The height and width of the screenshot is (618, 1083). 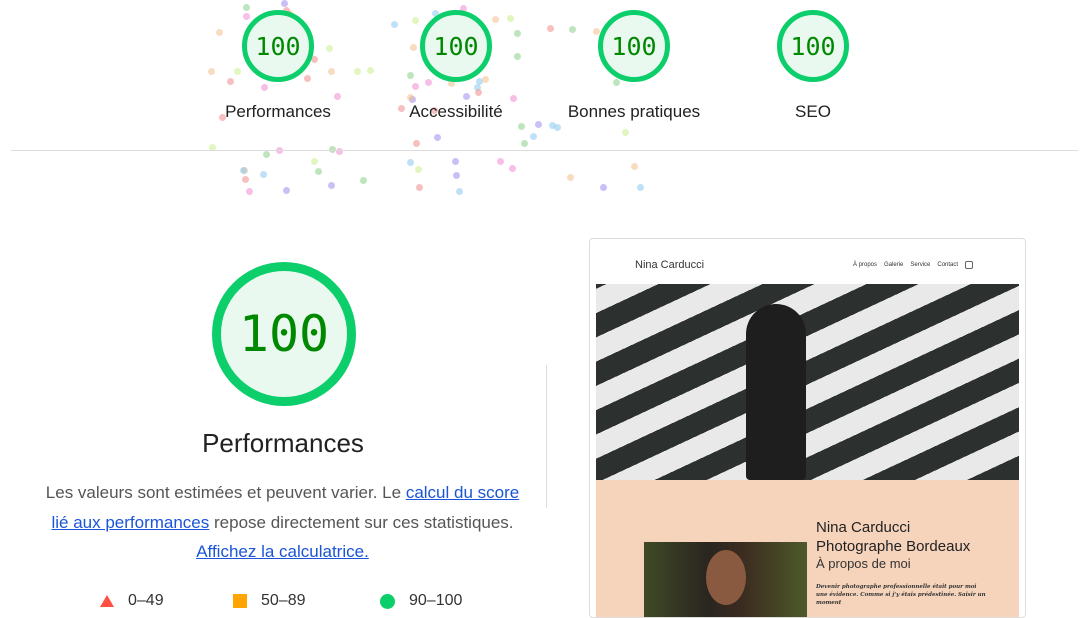 What do you see at coordinates (670, 265) in the screenshot?
I see `site-name: Nina Carducci` at bounding box center [670, 265].